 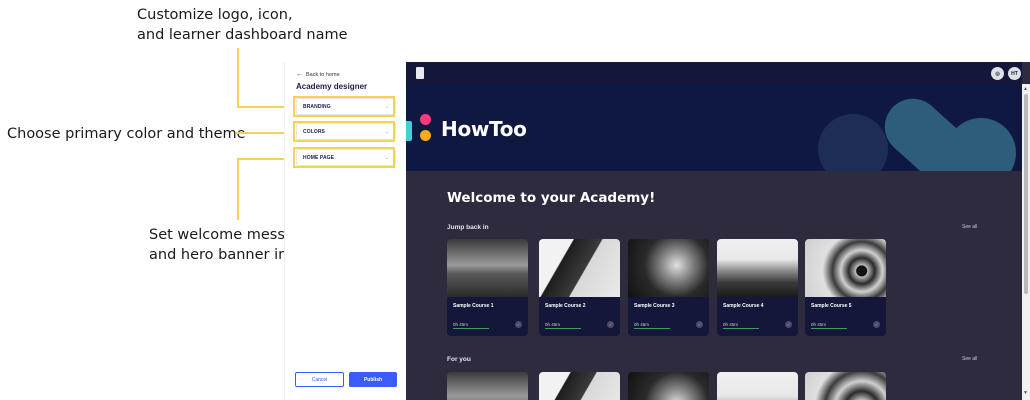 What do you see at coordinates (420, 73) in the screenshot?
I see `hamburger-menu-icon` at bounding box center [420, 73].